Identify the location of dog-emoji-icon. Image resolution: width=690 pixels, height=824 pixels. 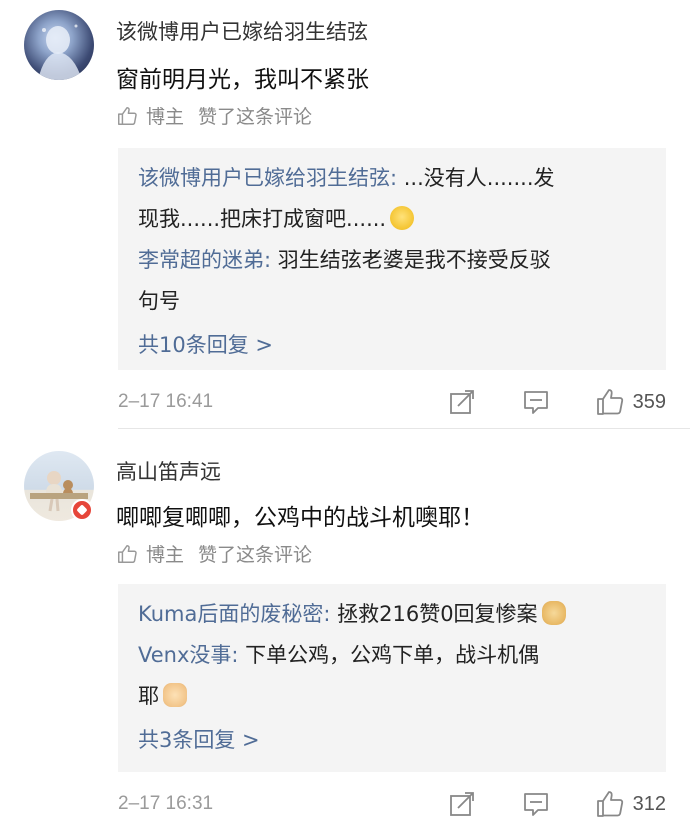
(553, 613).